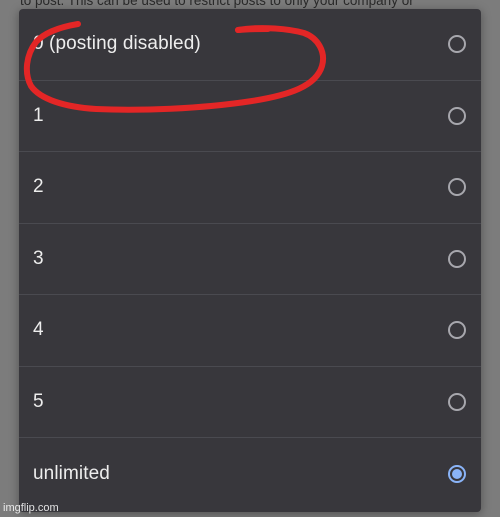  I want to click on option-label: unlimited, so click(71, 473).